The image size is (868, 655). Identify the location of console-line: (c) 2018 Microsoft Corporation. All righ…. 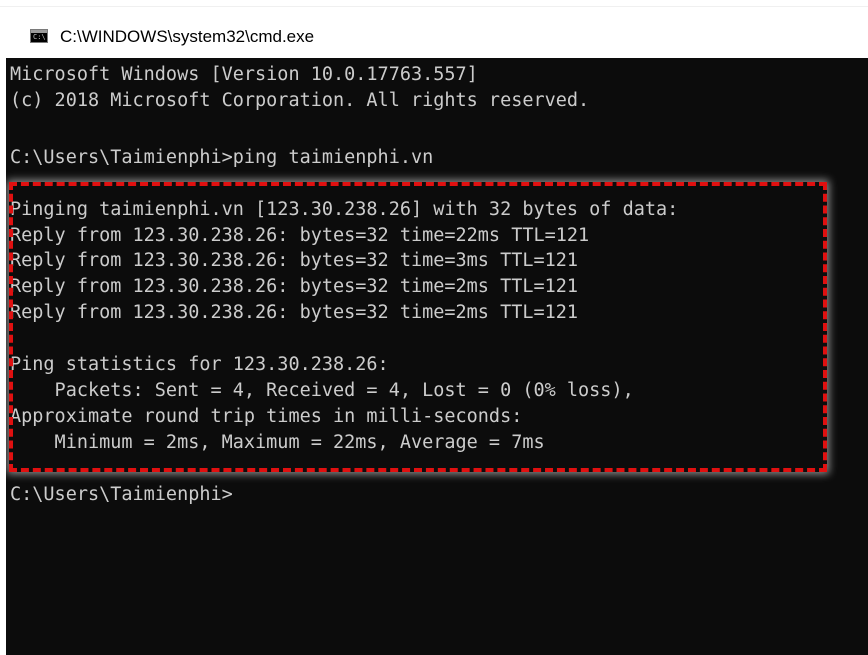
(300, 100).